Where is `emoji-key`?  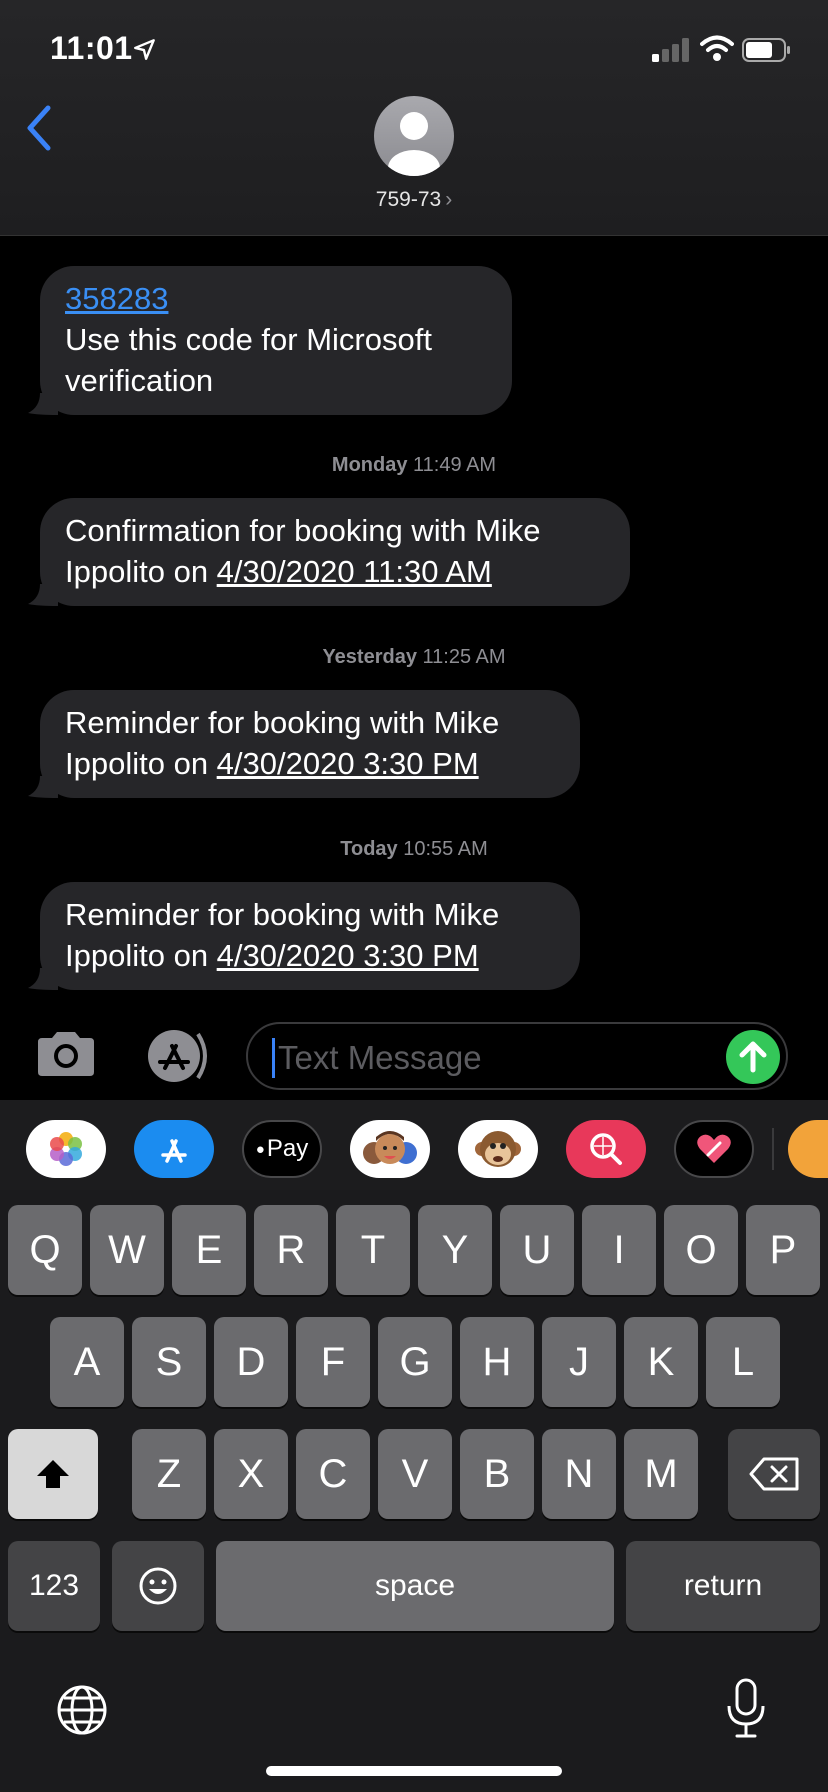 emoji-key is located at coordinates (158, 1586).